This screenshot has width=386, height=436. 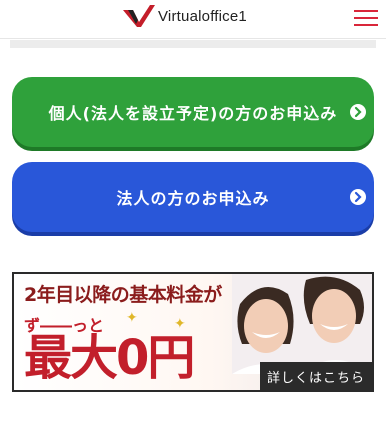 I want to click on logo-text: Virtualoffice1, so click(x=202, y=16).